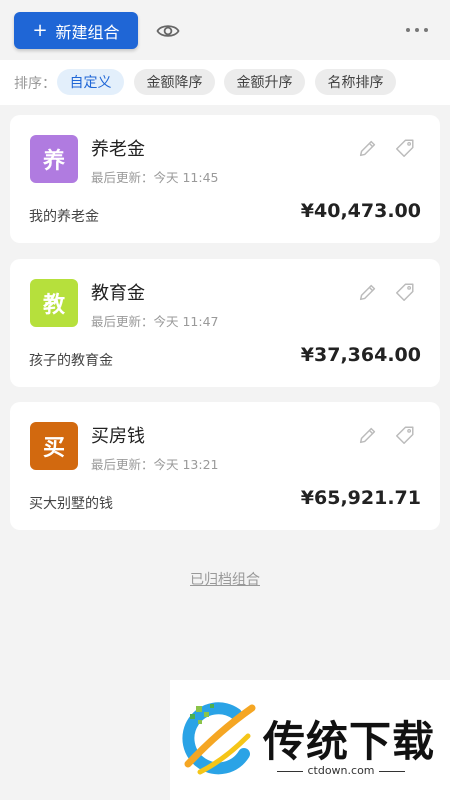  What do you see at coordinates (225, 30) in the screenshot?
I see `top-bar: + 新建组合` at bounding box center [225, 30].